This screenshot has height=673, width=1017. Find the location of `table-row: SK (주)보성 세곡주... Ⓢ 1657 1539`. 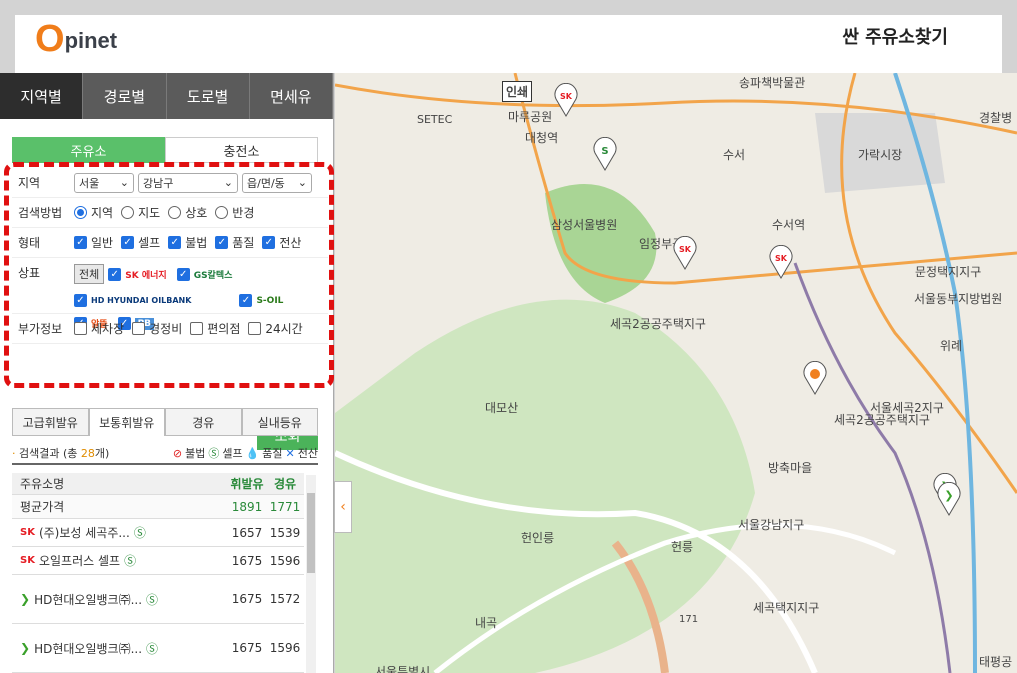

table-row: SK (주)보성 세곡주... Ⓢ 1657 1539 is located at coordinates (158, 533).